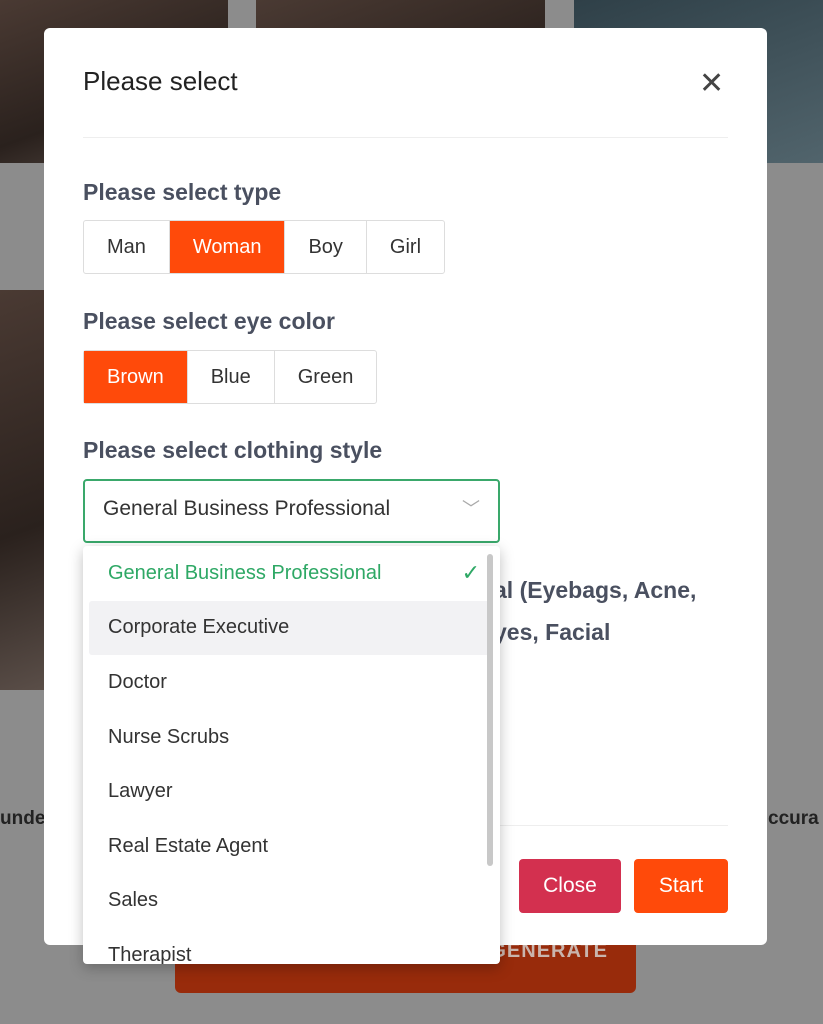 The height and width of the screenshot is (1024, 823). What do you see at coordinates (490, 710) in the screenshot?
I see `dropdown-scrollbar` at bounding box center [490, 710].